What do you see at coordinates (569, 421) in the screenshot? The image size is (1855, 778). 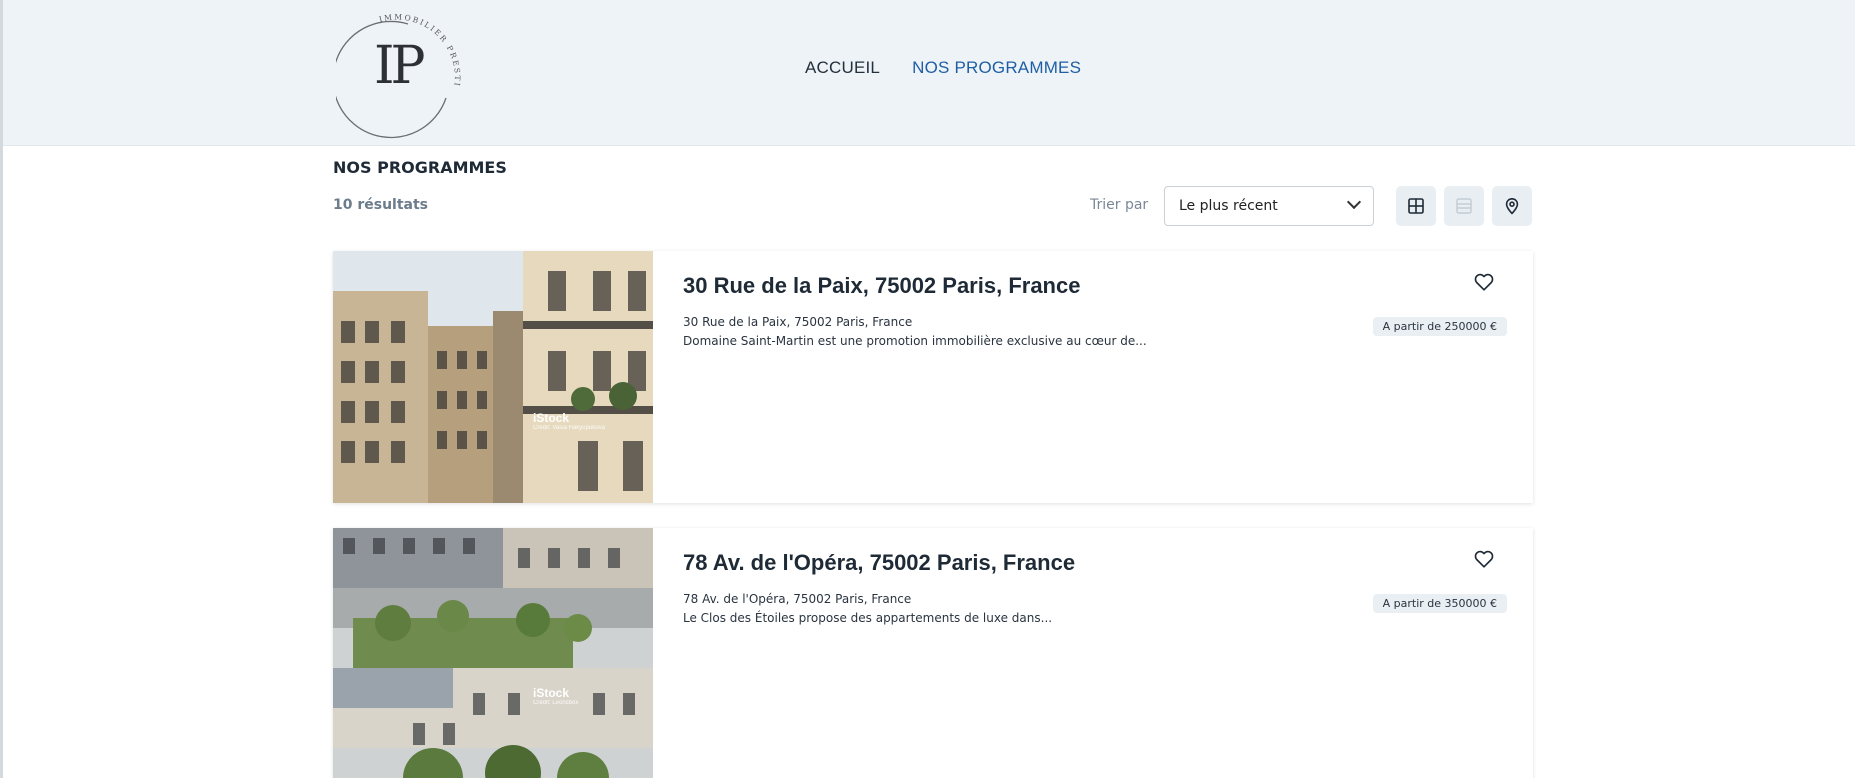 I see `istock-watermark: iStock Credit: Vasia Hakyupukova` at bounding box center [569, 421].